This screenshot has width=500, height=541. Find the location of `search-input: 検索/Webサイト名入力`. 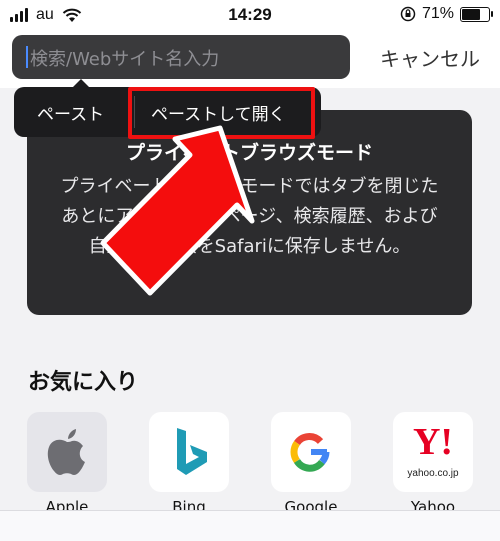

search-input: 検索/Webサイト名入力 is located at coordinates (181, 57).